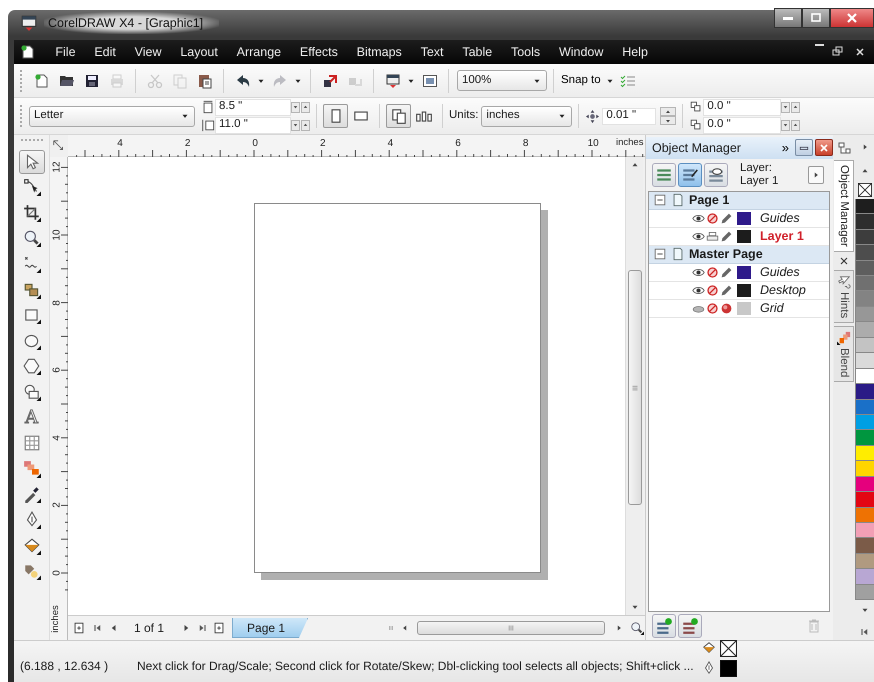 This screenshot has height=682, width=874. What do you see at coordinates (844, 206) in the screenshot?
I see `docker-tab: Object Manager` at bounding box center [844, 206].